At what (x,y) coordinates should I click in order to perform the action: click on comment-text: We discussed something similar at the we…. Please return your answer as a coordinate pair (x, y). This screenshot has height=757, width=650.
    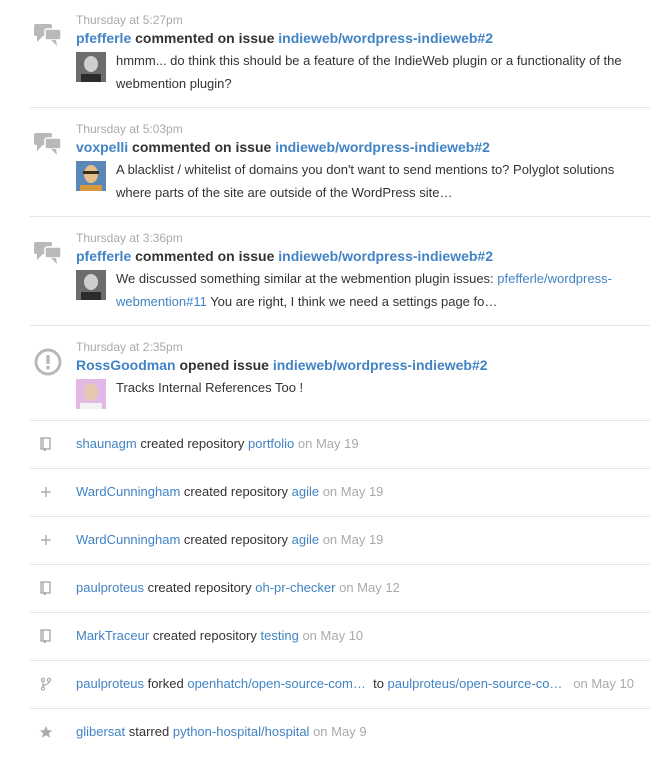
    Looking at the image, I should click on (307, 278).